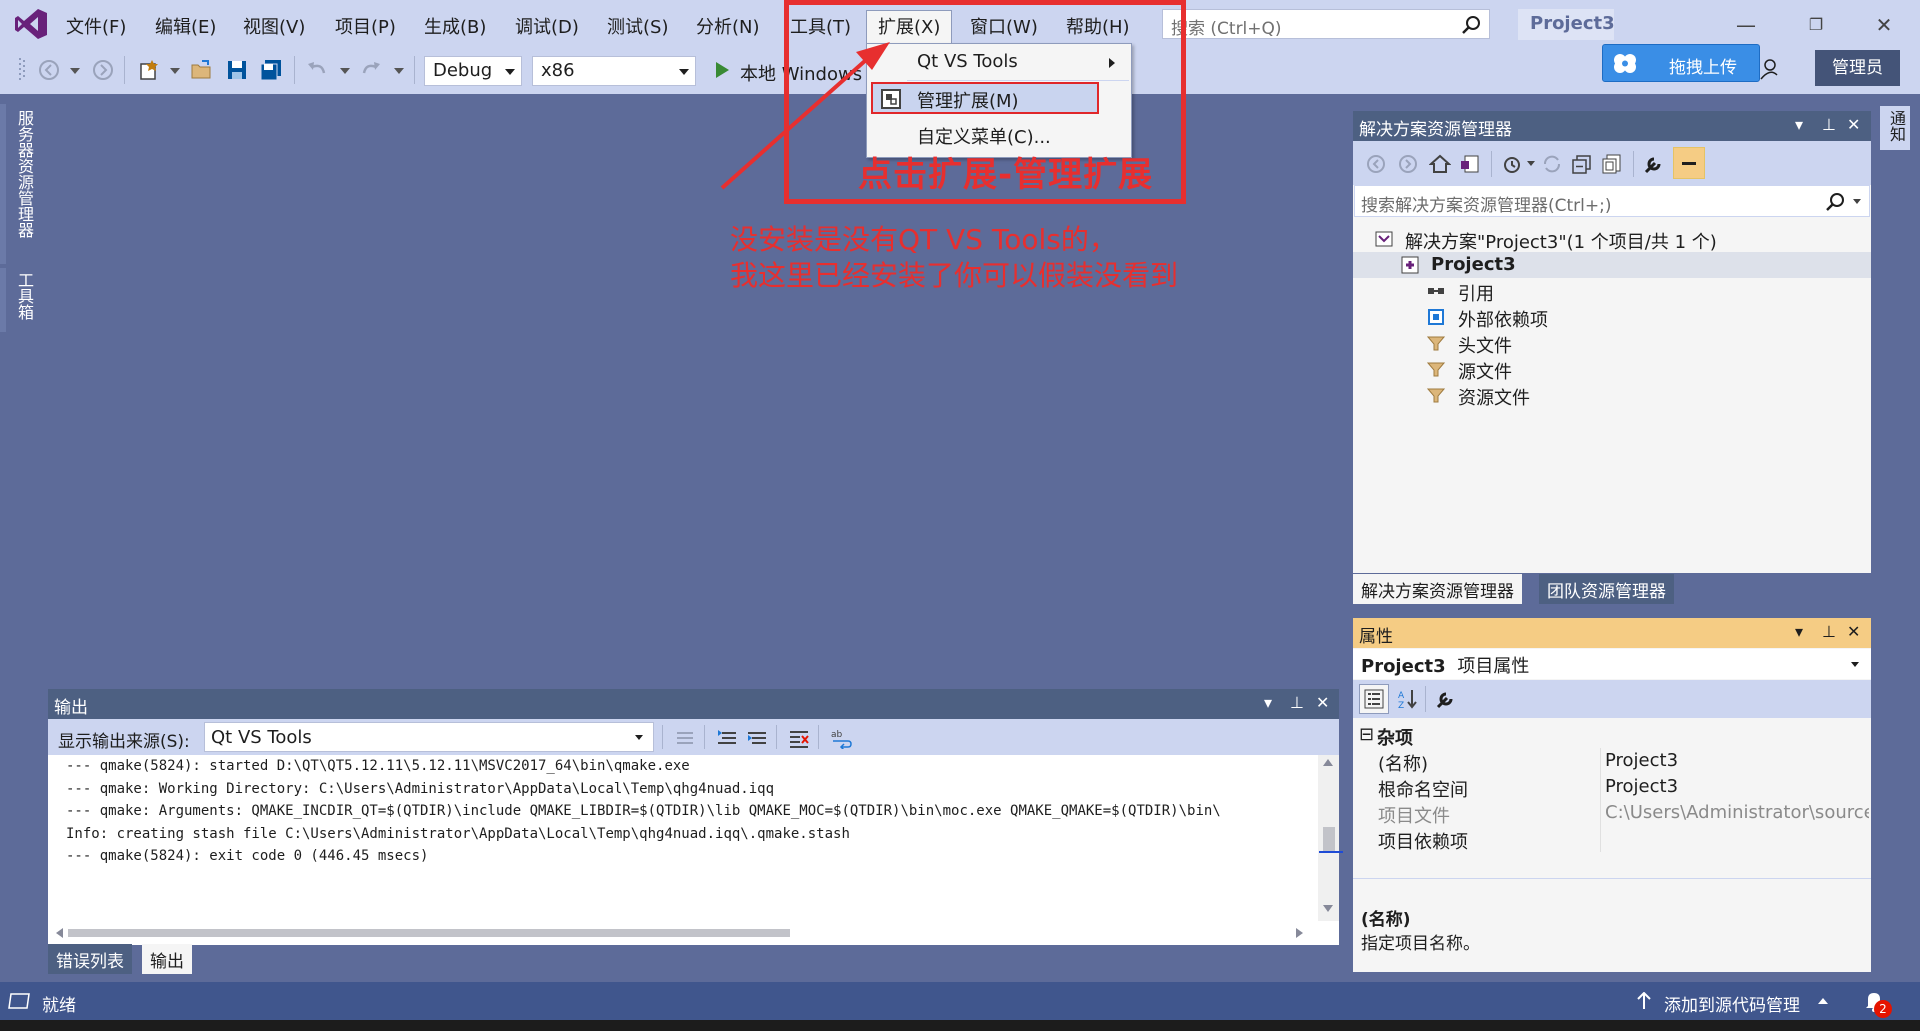 Image resolution: width=1920 pixels, height=1031 pixels. I want to click on switch-views-icon, so click(1470, 164).